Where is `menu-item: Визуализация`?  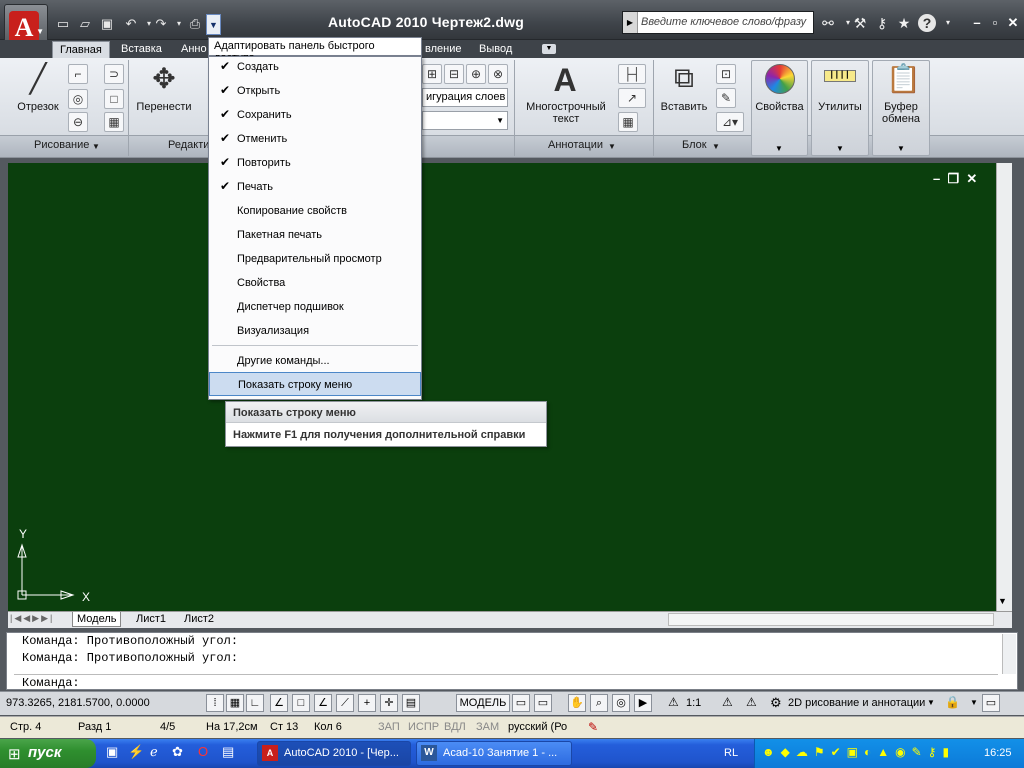
menu-item: Визуализация is located at coordinates (315, 331).